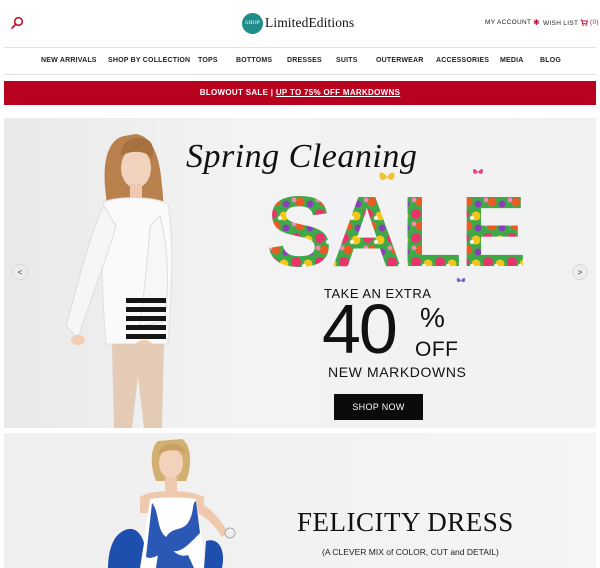  Describe the element at coordinates (561, 23) in the screenshot. I see `wish-list-label: WISH LIST` at that location.